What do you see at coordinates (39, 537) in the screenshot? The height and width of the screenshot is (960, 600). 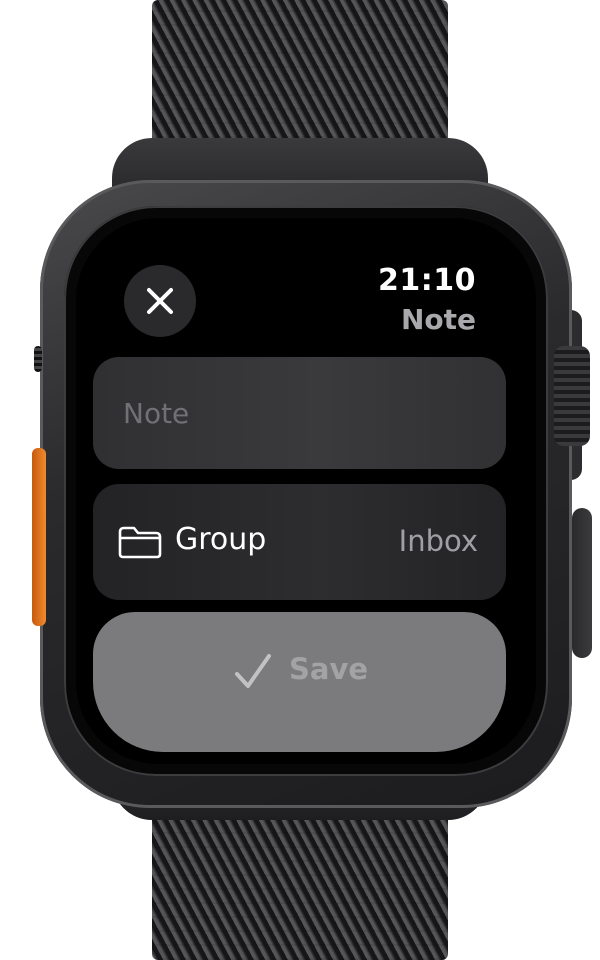 I see `action-button` at bounding box center [39, 537].